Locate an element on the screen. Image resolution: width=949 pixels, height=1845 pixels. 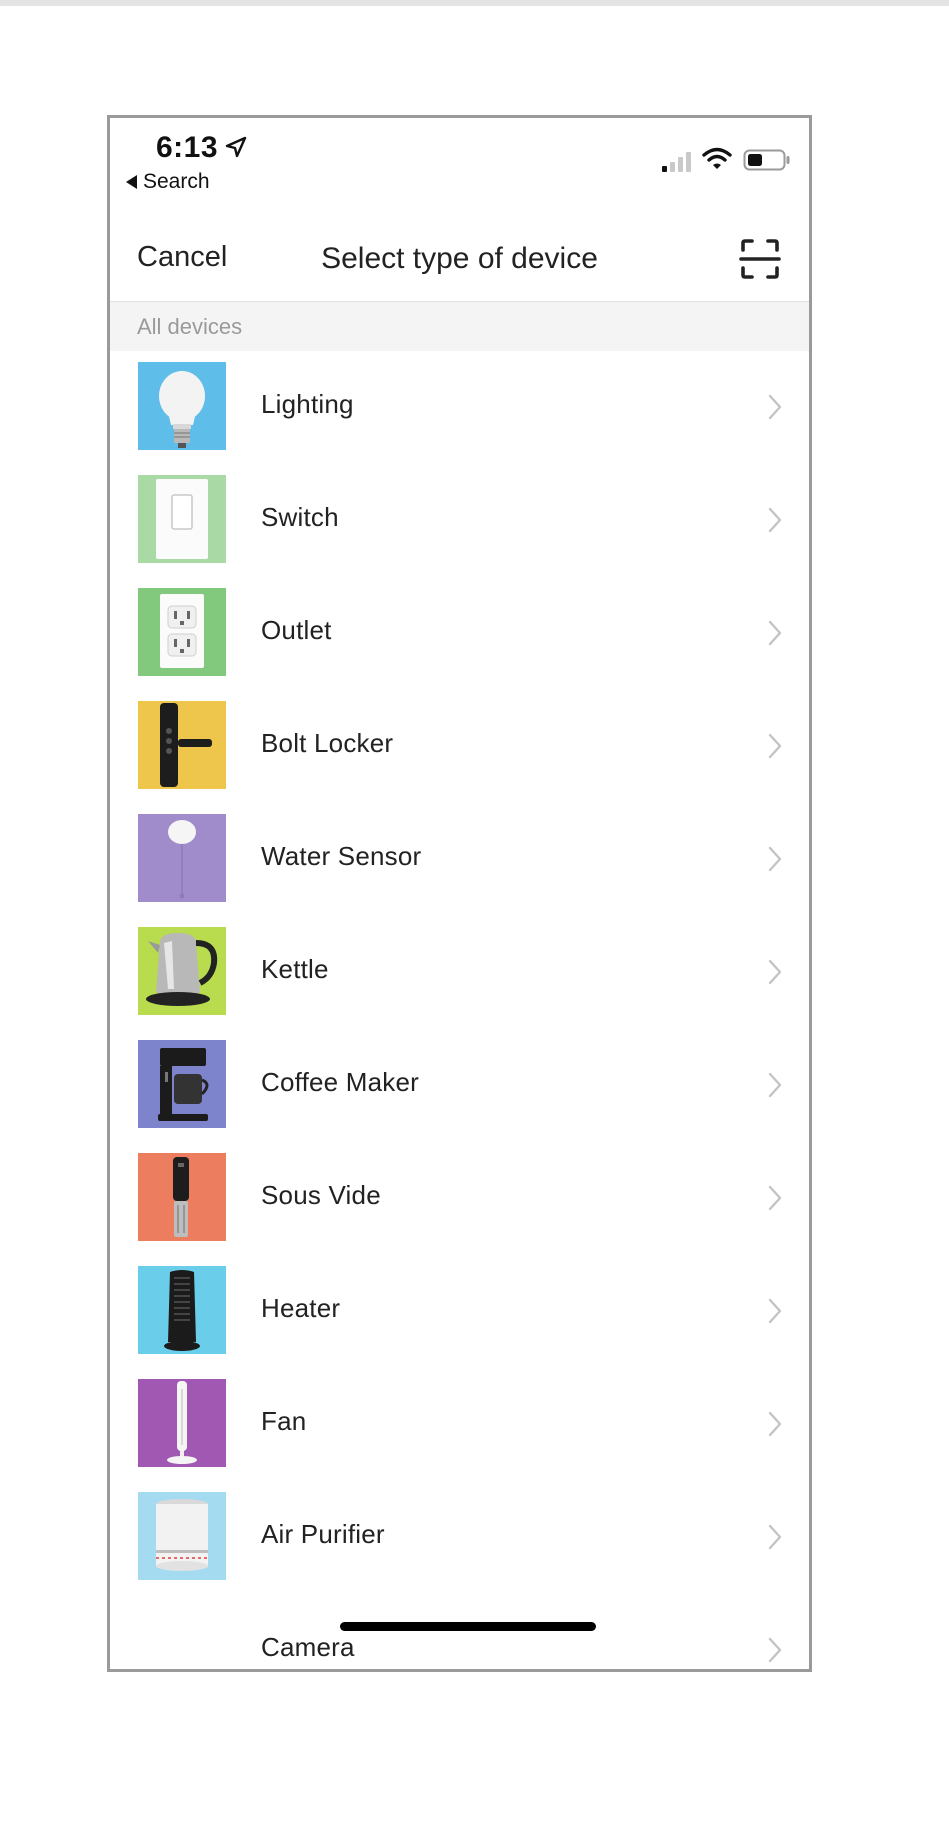
device-row-camera: Camera is located at coordinates (459, 1631).